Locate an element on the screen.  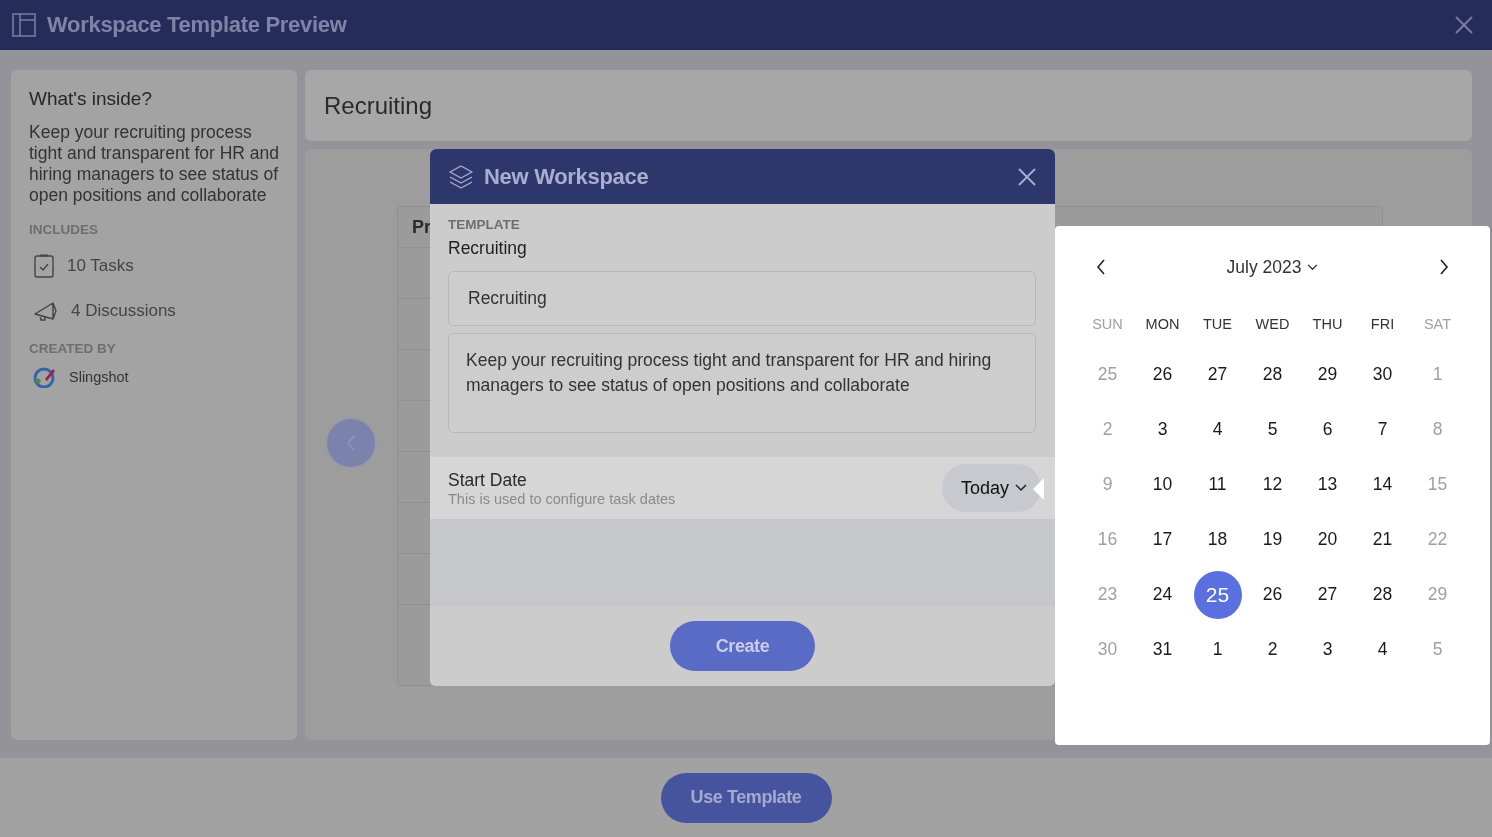
date-dropdown: Today is located at coordinates (991, 488).